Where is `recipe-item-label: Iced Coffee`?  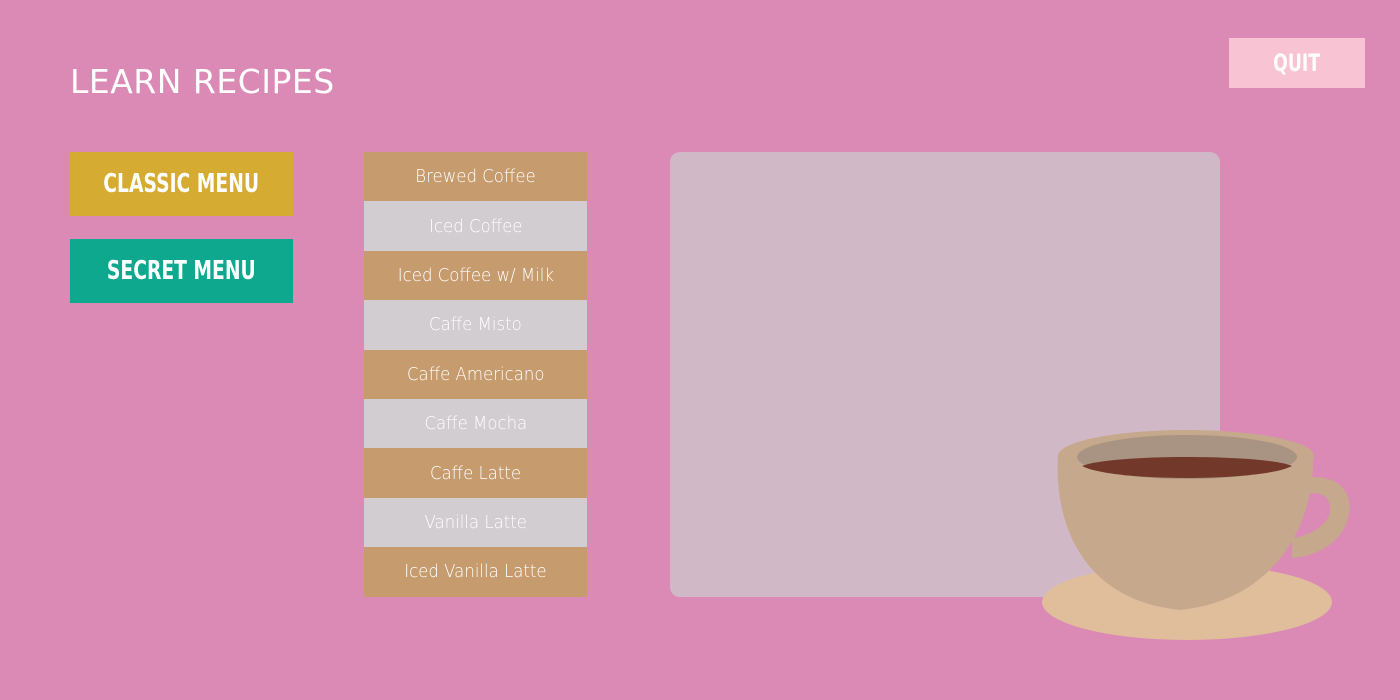
recipe-item-label: Iced Coffee is located at coordinates (475, 226).